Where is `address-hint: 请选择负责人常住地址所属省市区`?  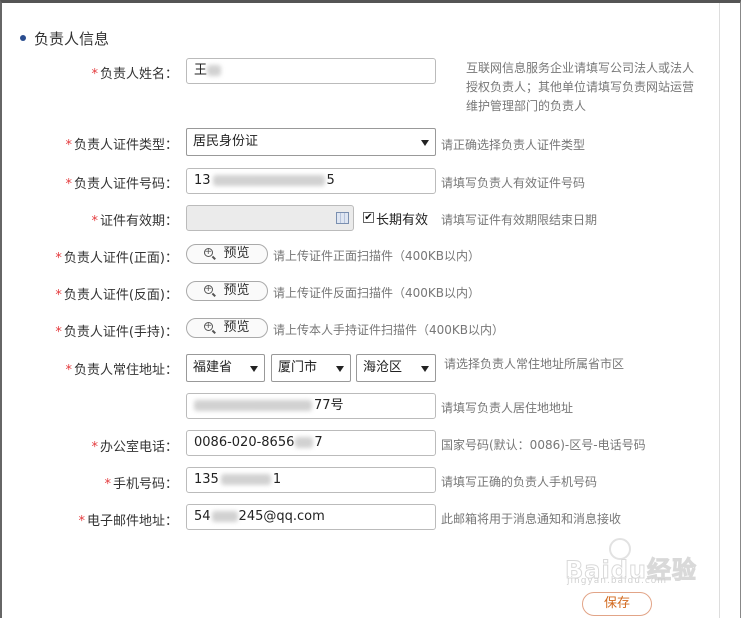
address-hint: 请选择负责人常住地址所属省市区 is located at coordinates (534, 364).